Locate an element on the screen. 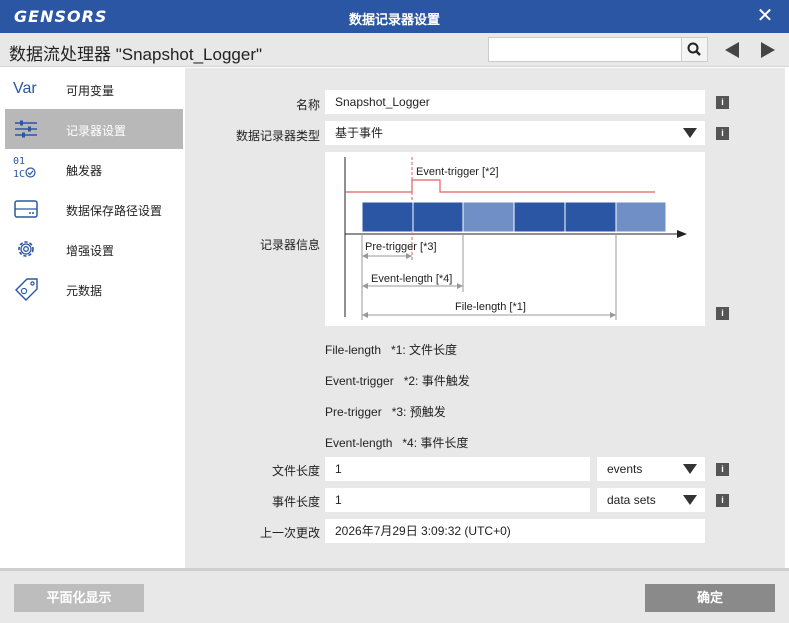  sidebar-item-label: 可用变量 is located at coordinates (90, 91).